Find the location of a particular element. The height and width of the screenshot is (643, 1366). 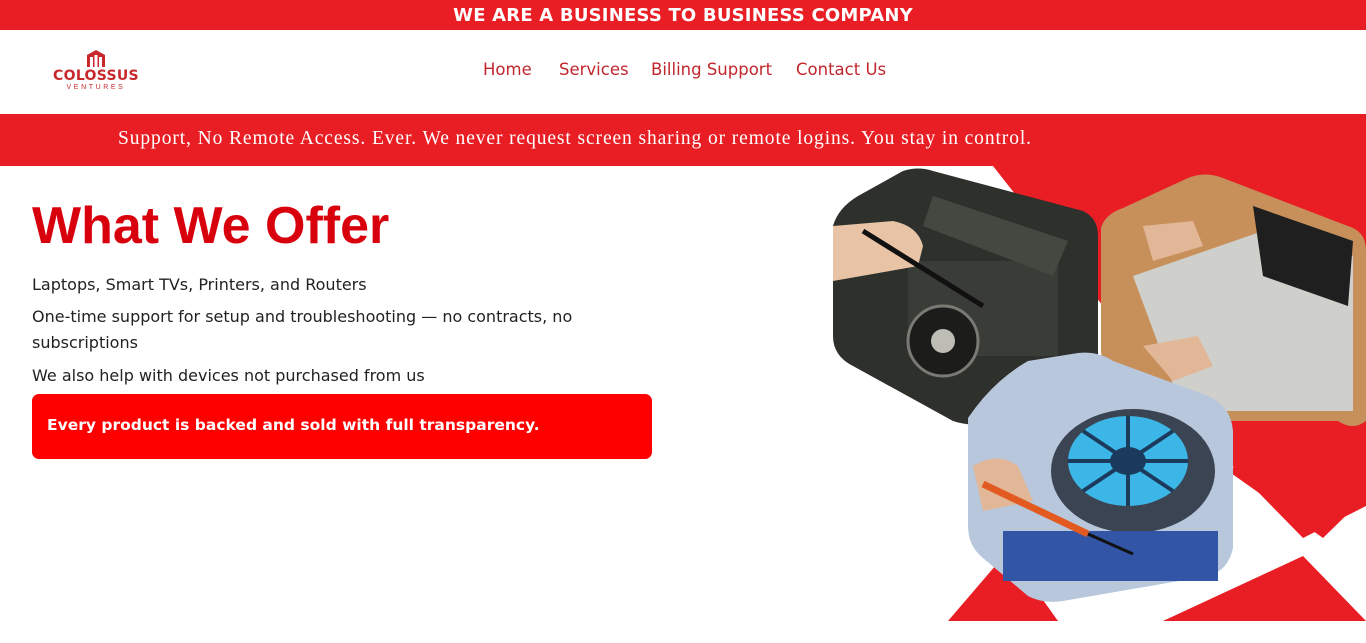

page-title: What We Offer is located at coordinates (211, 226).